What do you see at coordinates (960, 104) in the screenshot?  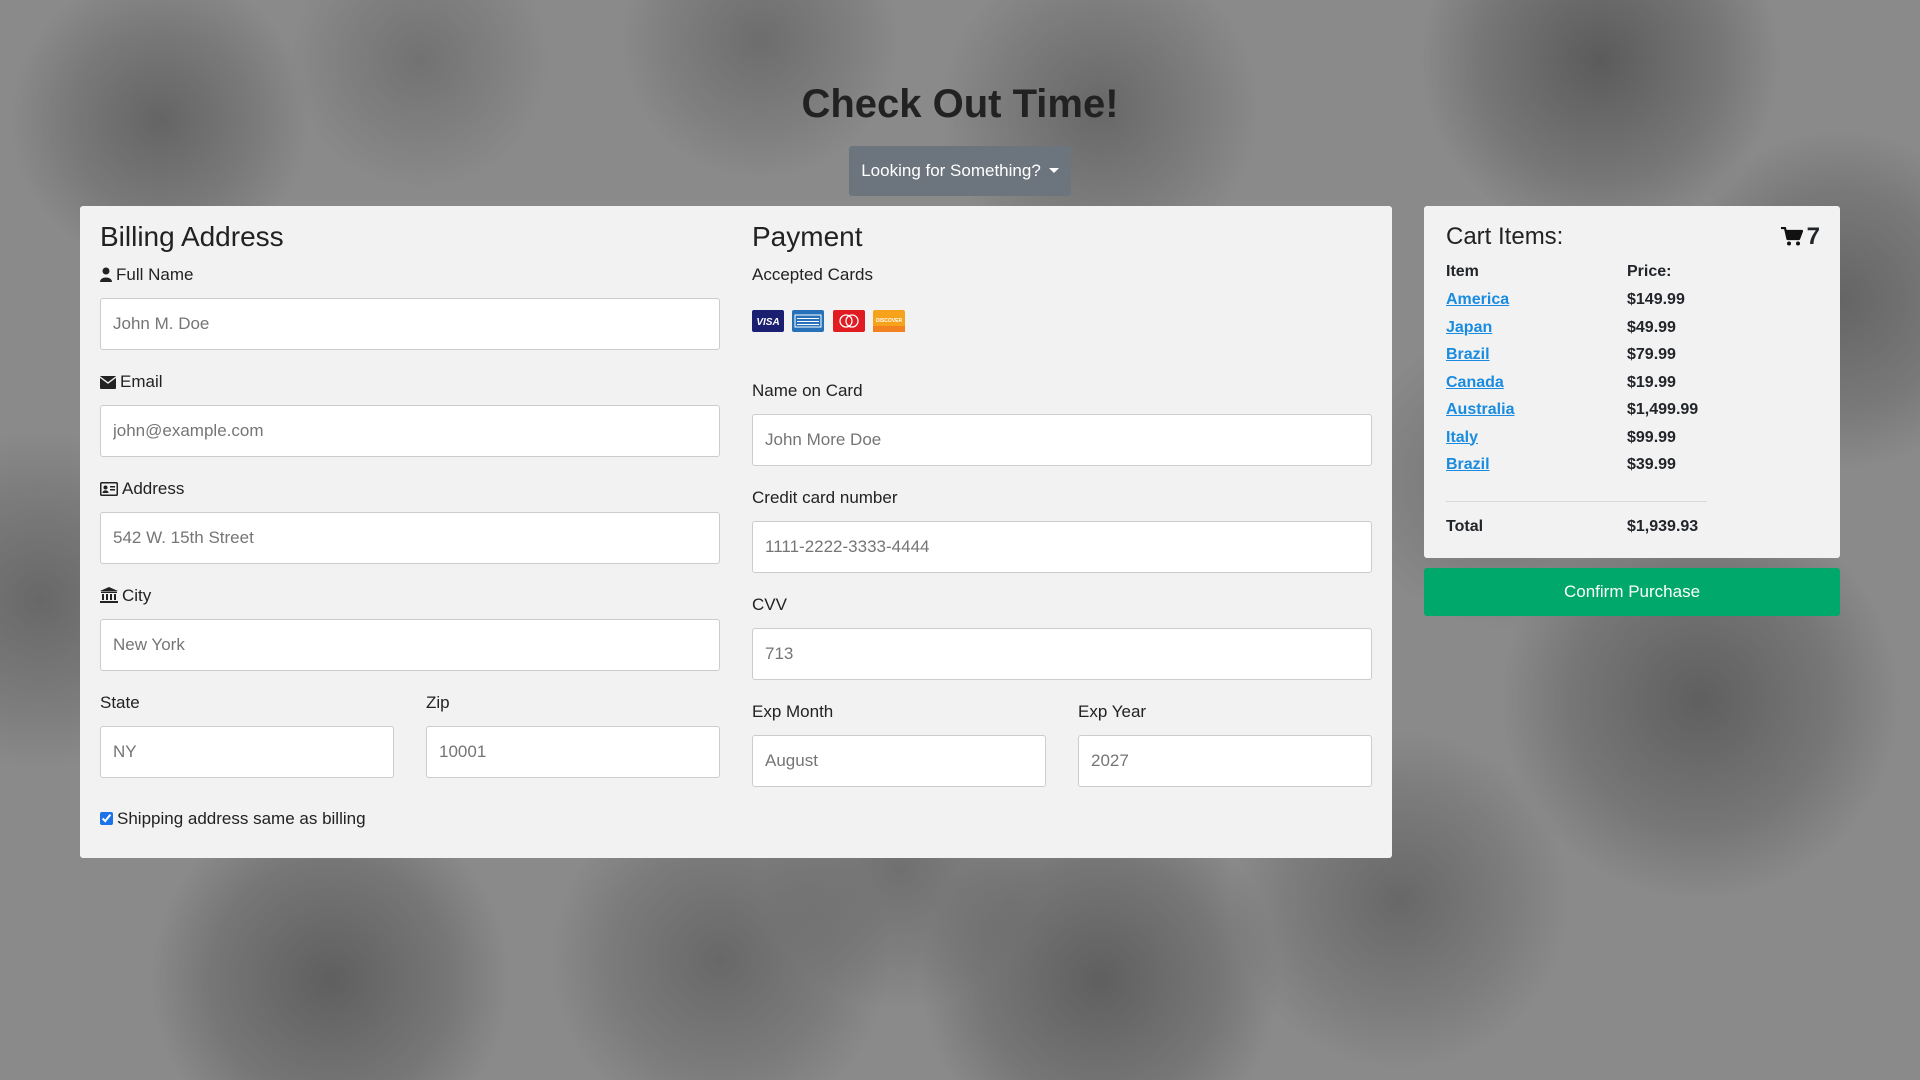 I see `page-title: Check Out Time!` at bounding box center [960, 104].